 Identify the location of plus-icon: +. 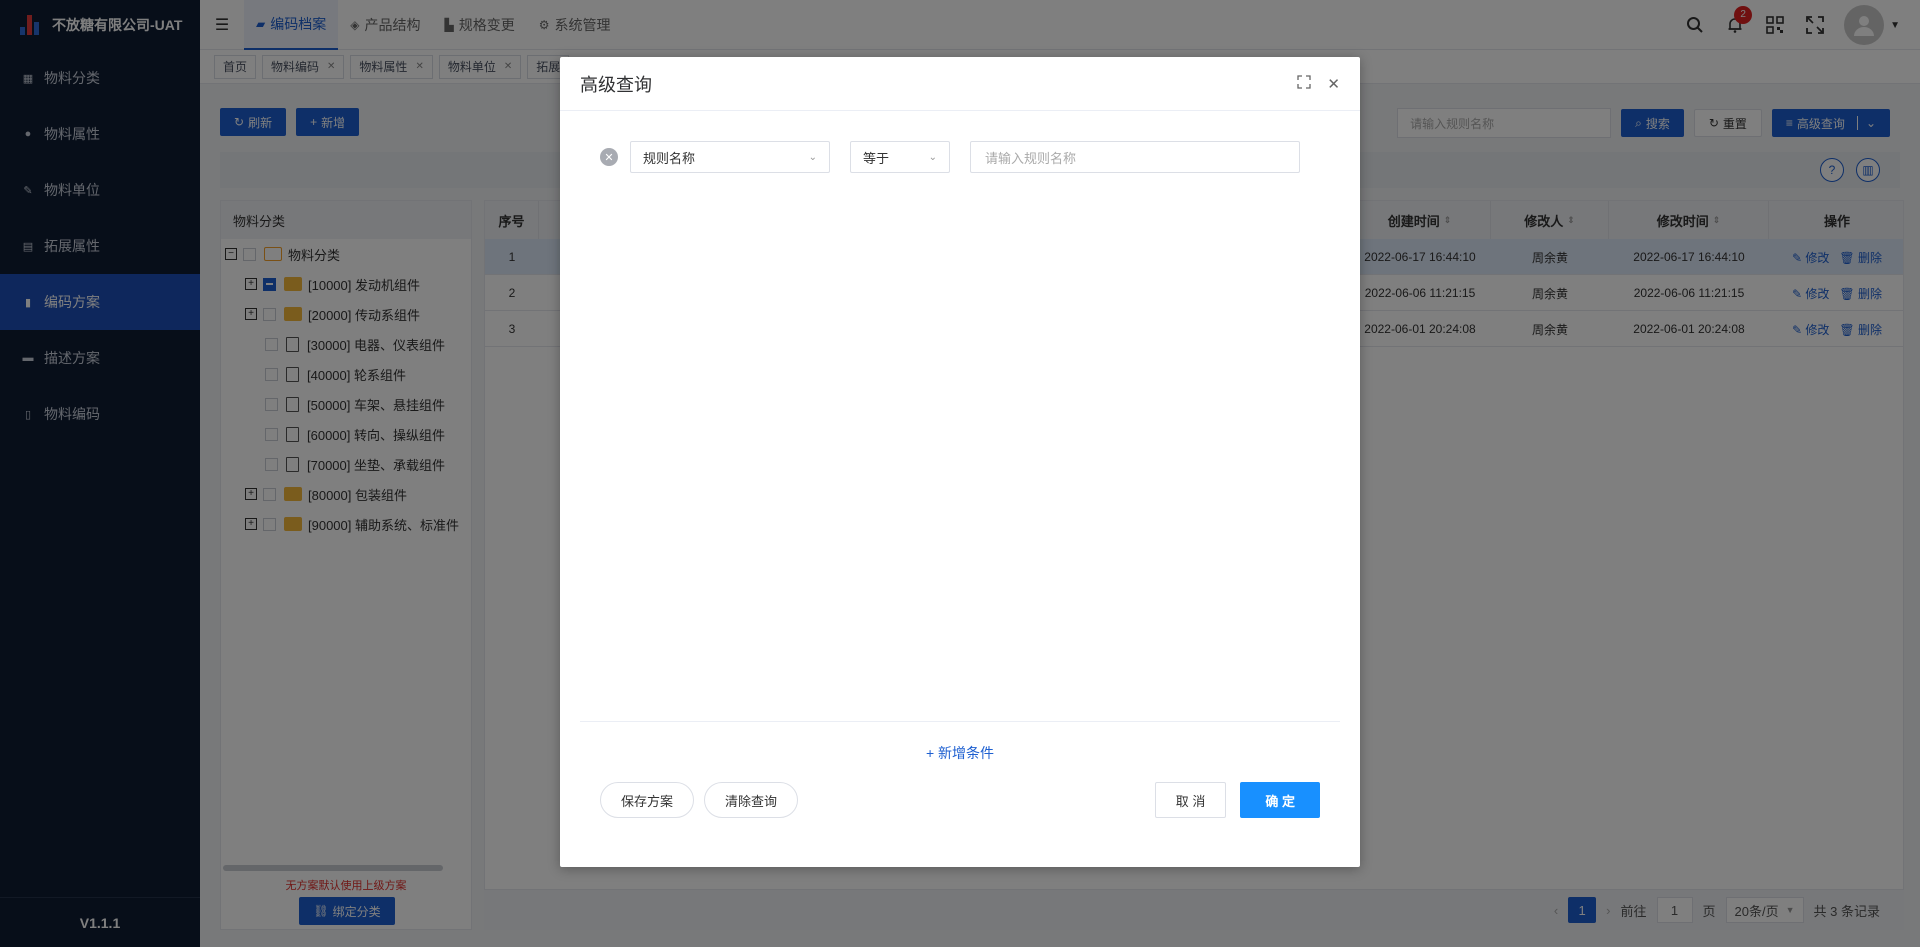
(932, 753).